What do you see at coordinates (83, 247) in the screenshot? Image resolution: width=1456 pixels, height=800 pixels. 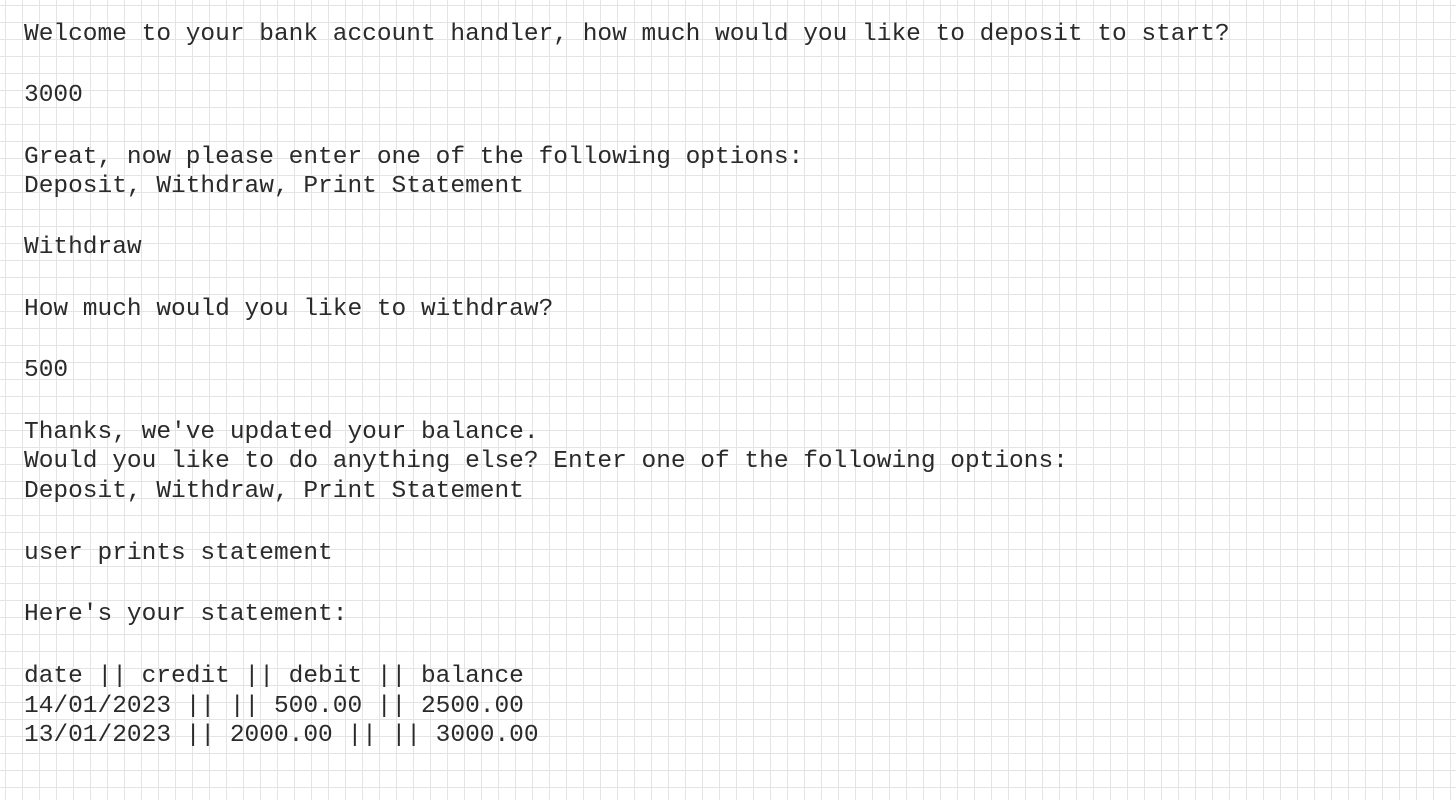 I see `user-choice: Withdraw` at bounding box center [83, 247].